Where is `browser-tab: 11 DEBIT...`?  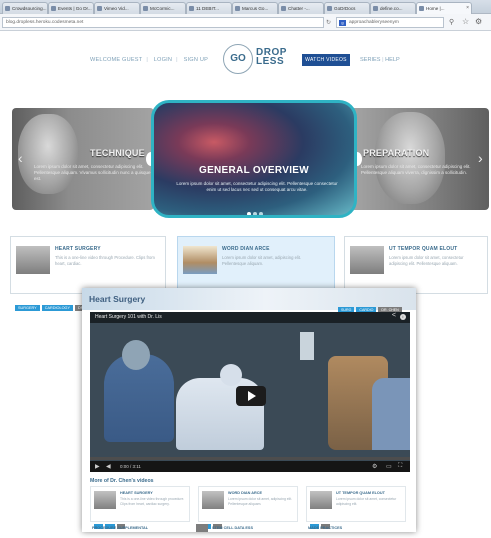
browser-tab: 11 DEBIT... is located at coordinates (209, 8).